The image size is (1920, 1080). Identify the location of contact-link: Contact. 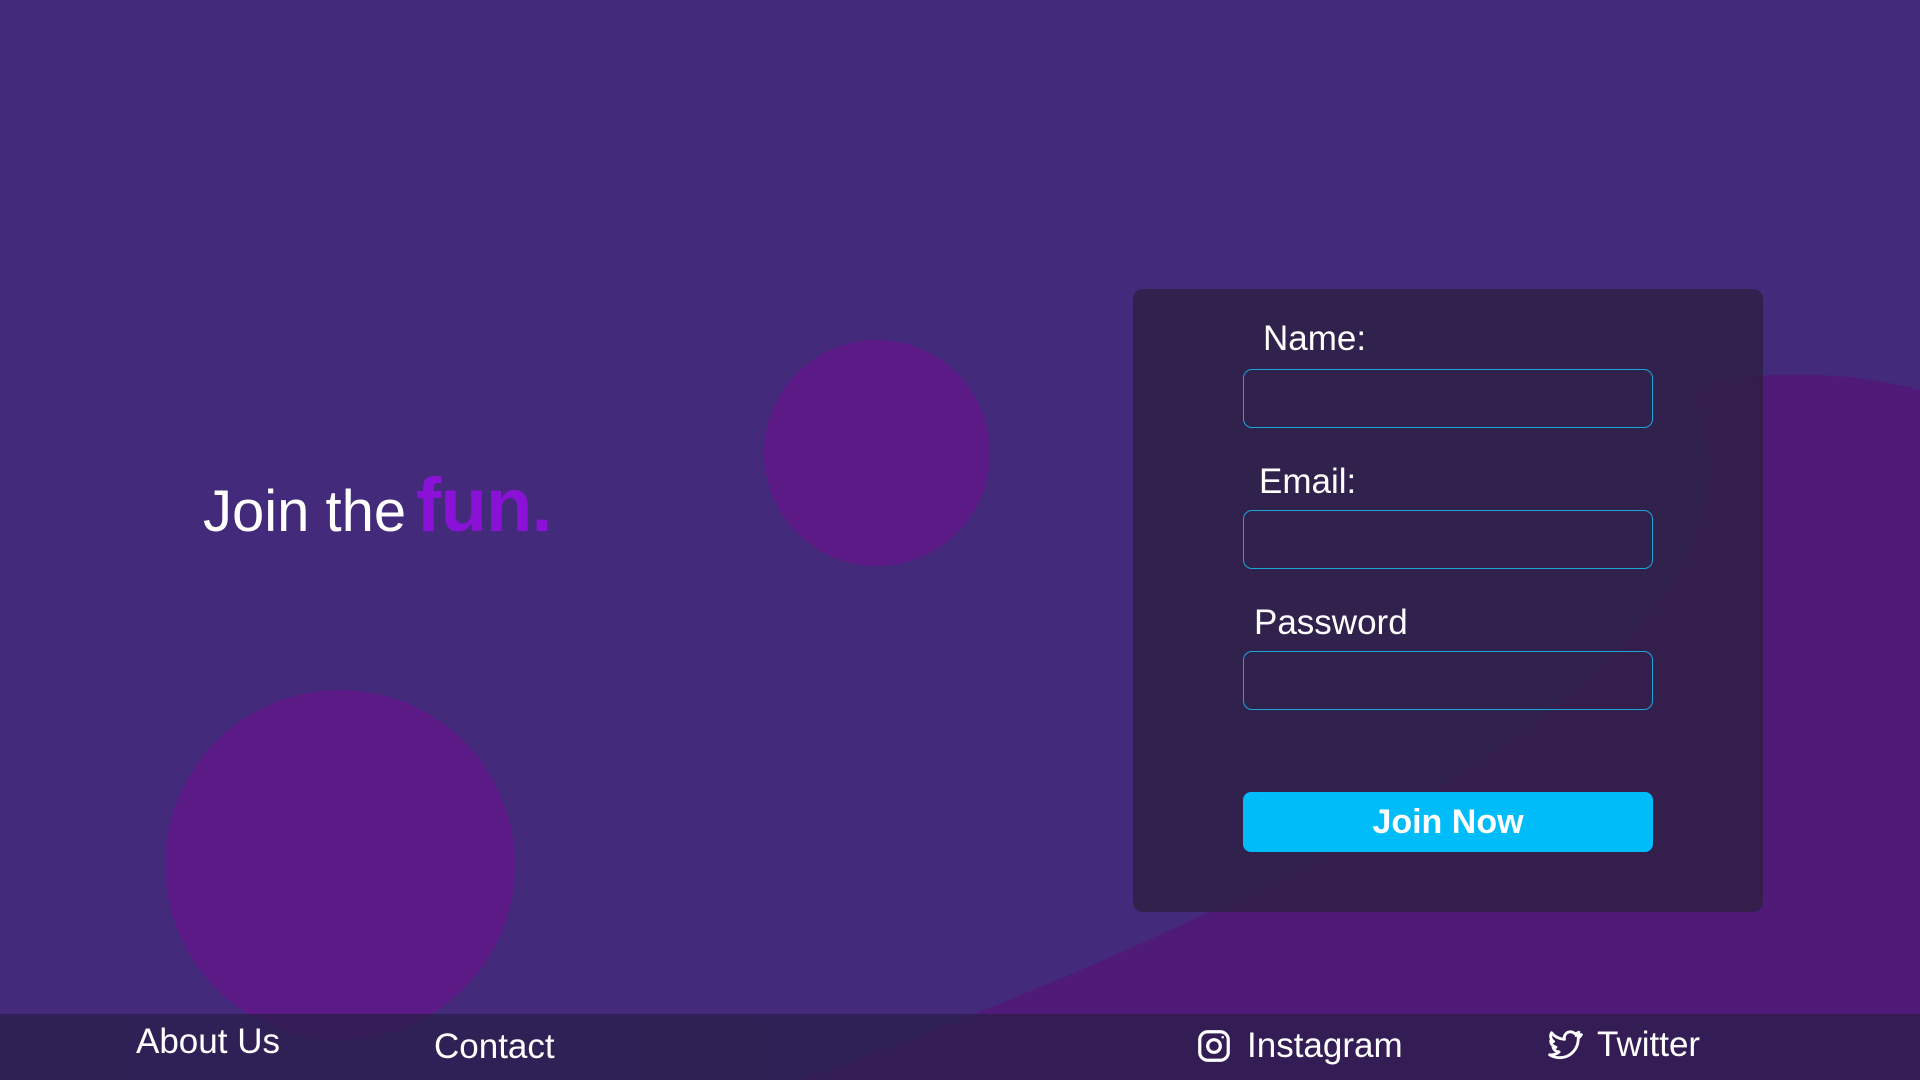
(494, 1047).